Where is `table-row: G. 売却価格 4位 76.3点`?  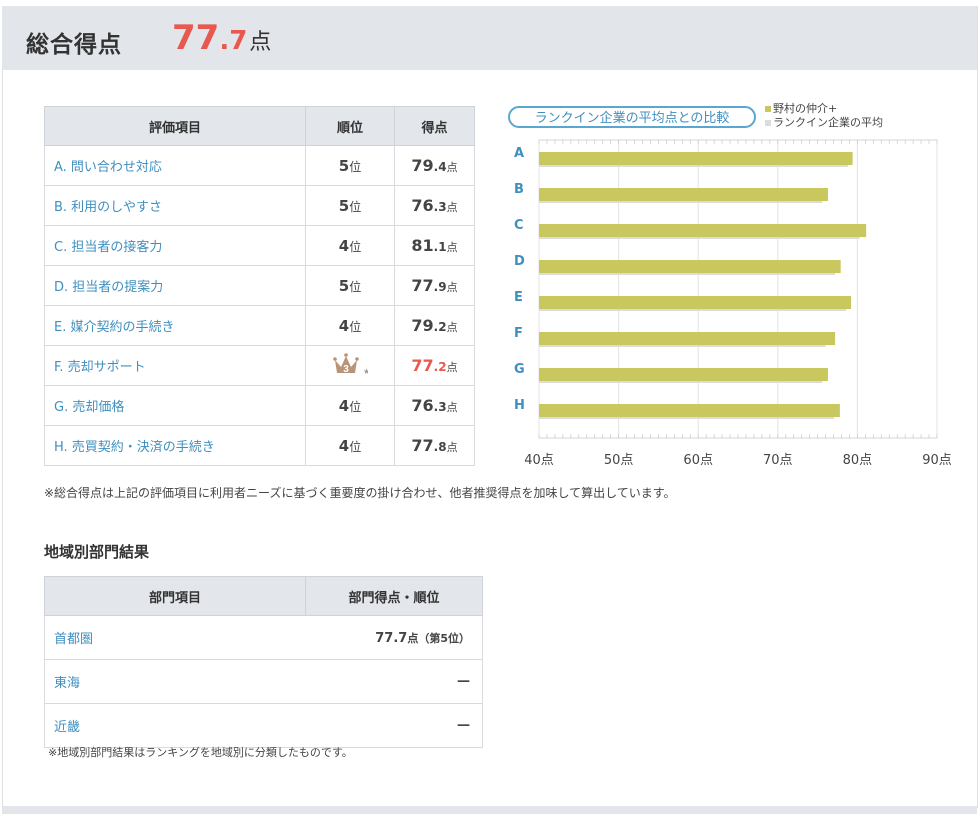 table-row: G. 売却価格 4位 76.3点 is located at coordinates (259, 405).